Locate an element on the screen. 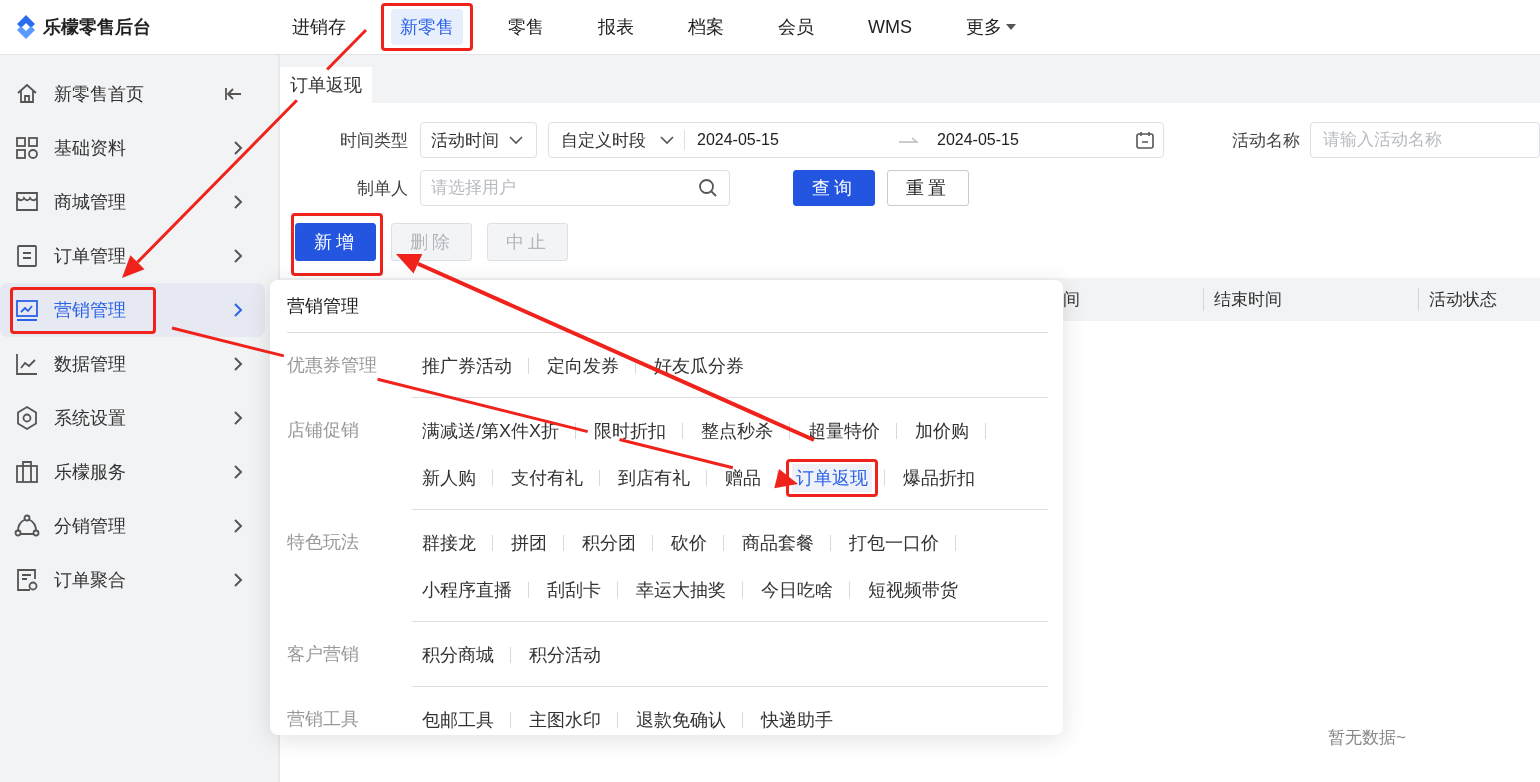  menu-link: 定向发券 is located at coordinates (583, 366).